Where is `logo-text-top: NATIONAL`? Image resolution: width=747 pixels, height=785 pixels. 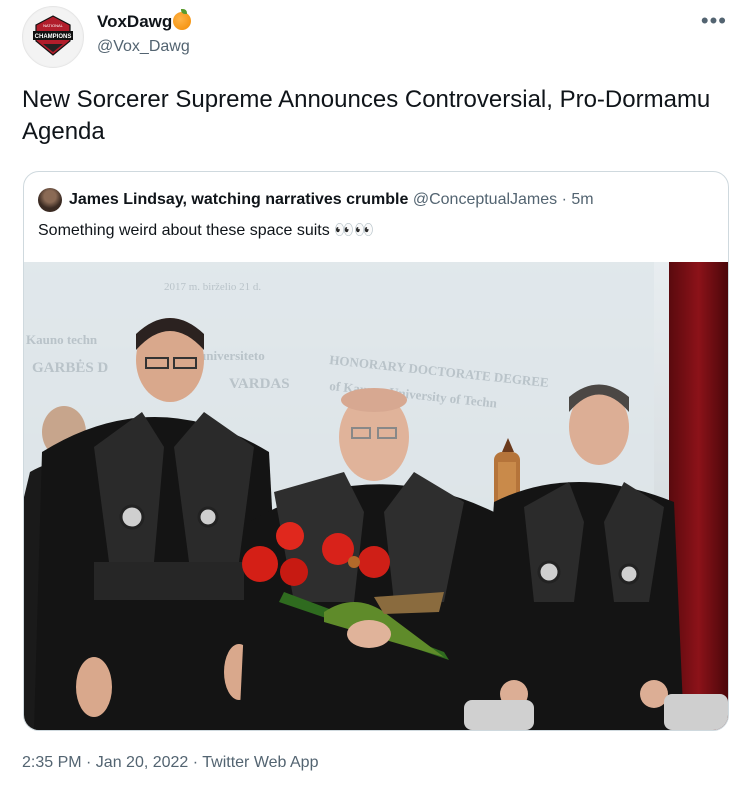
logo-text-top: NATIONAL is located at coordinates (53, 25).